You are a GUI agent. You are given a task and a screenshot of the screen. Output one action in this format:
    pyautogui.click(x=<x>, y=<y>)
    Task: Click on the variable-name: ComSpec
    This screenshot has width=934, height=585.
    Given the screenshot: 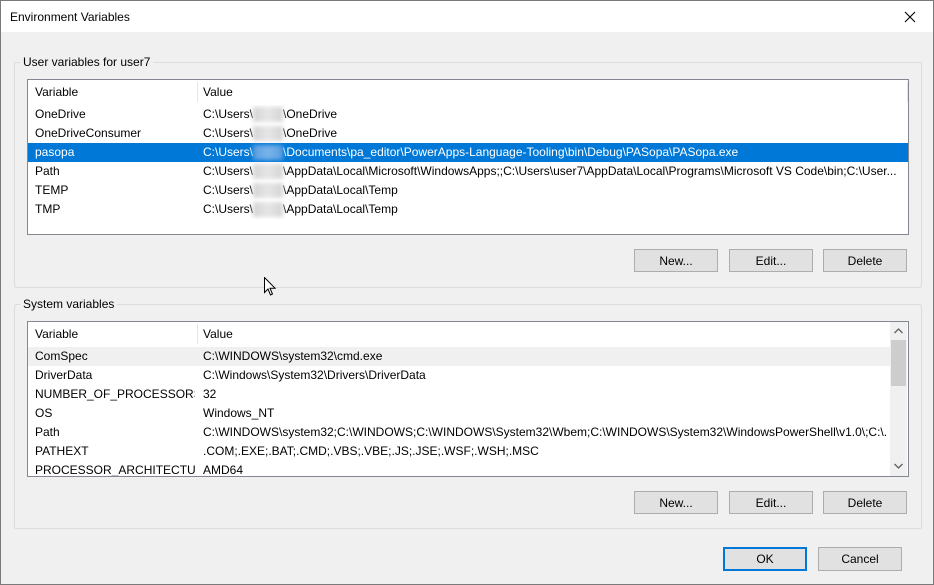 What is the action you would take?
    pyautogui.click(x=61, y=356)
    